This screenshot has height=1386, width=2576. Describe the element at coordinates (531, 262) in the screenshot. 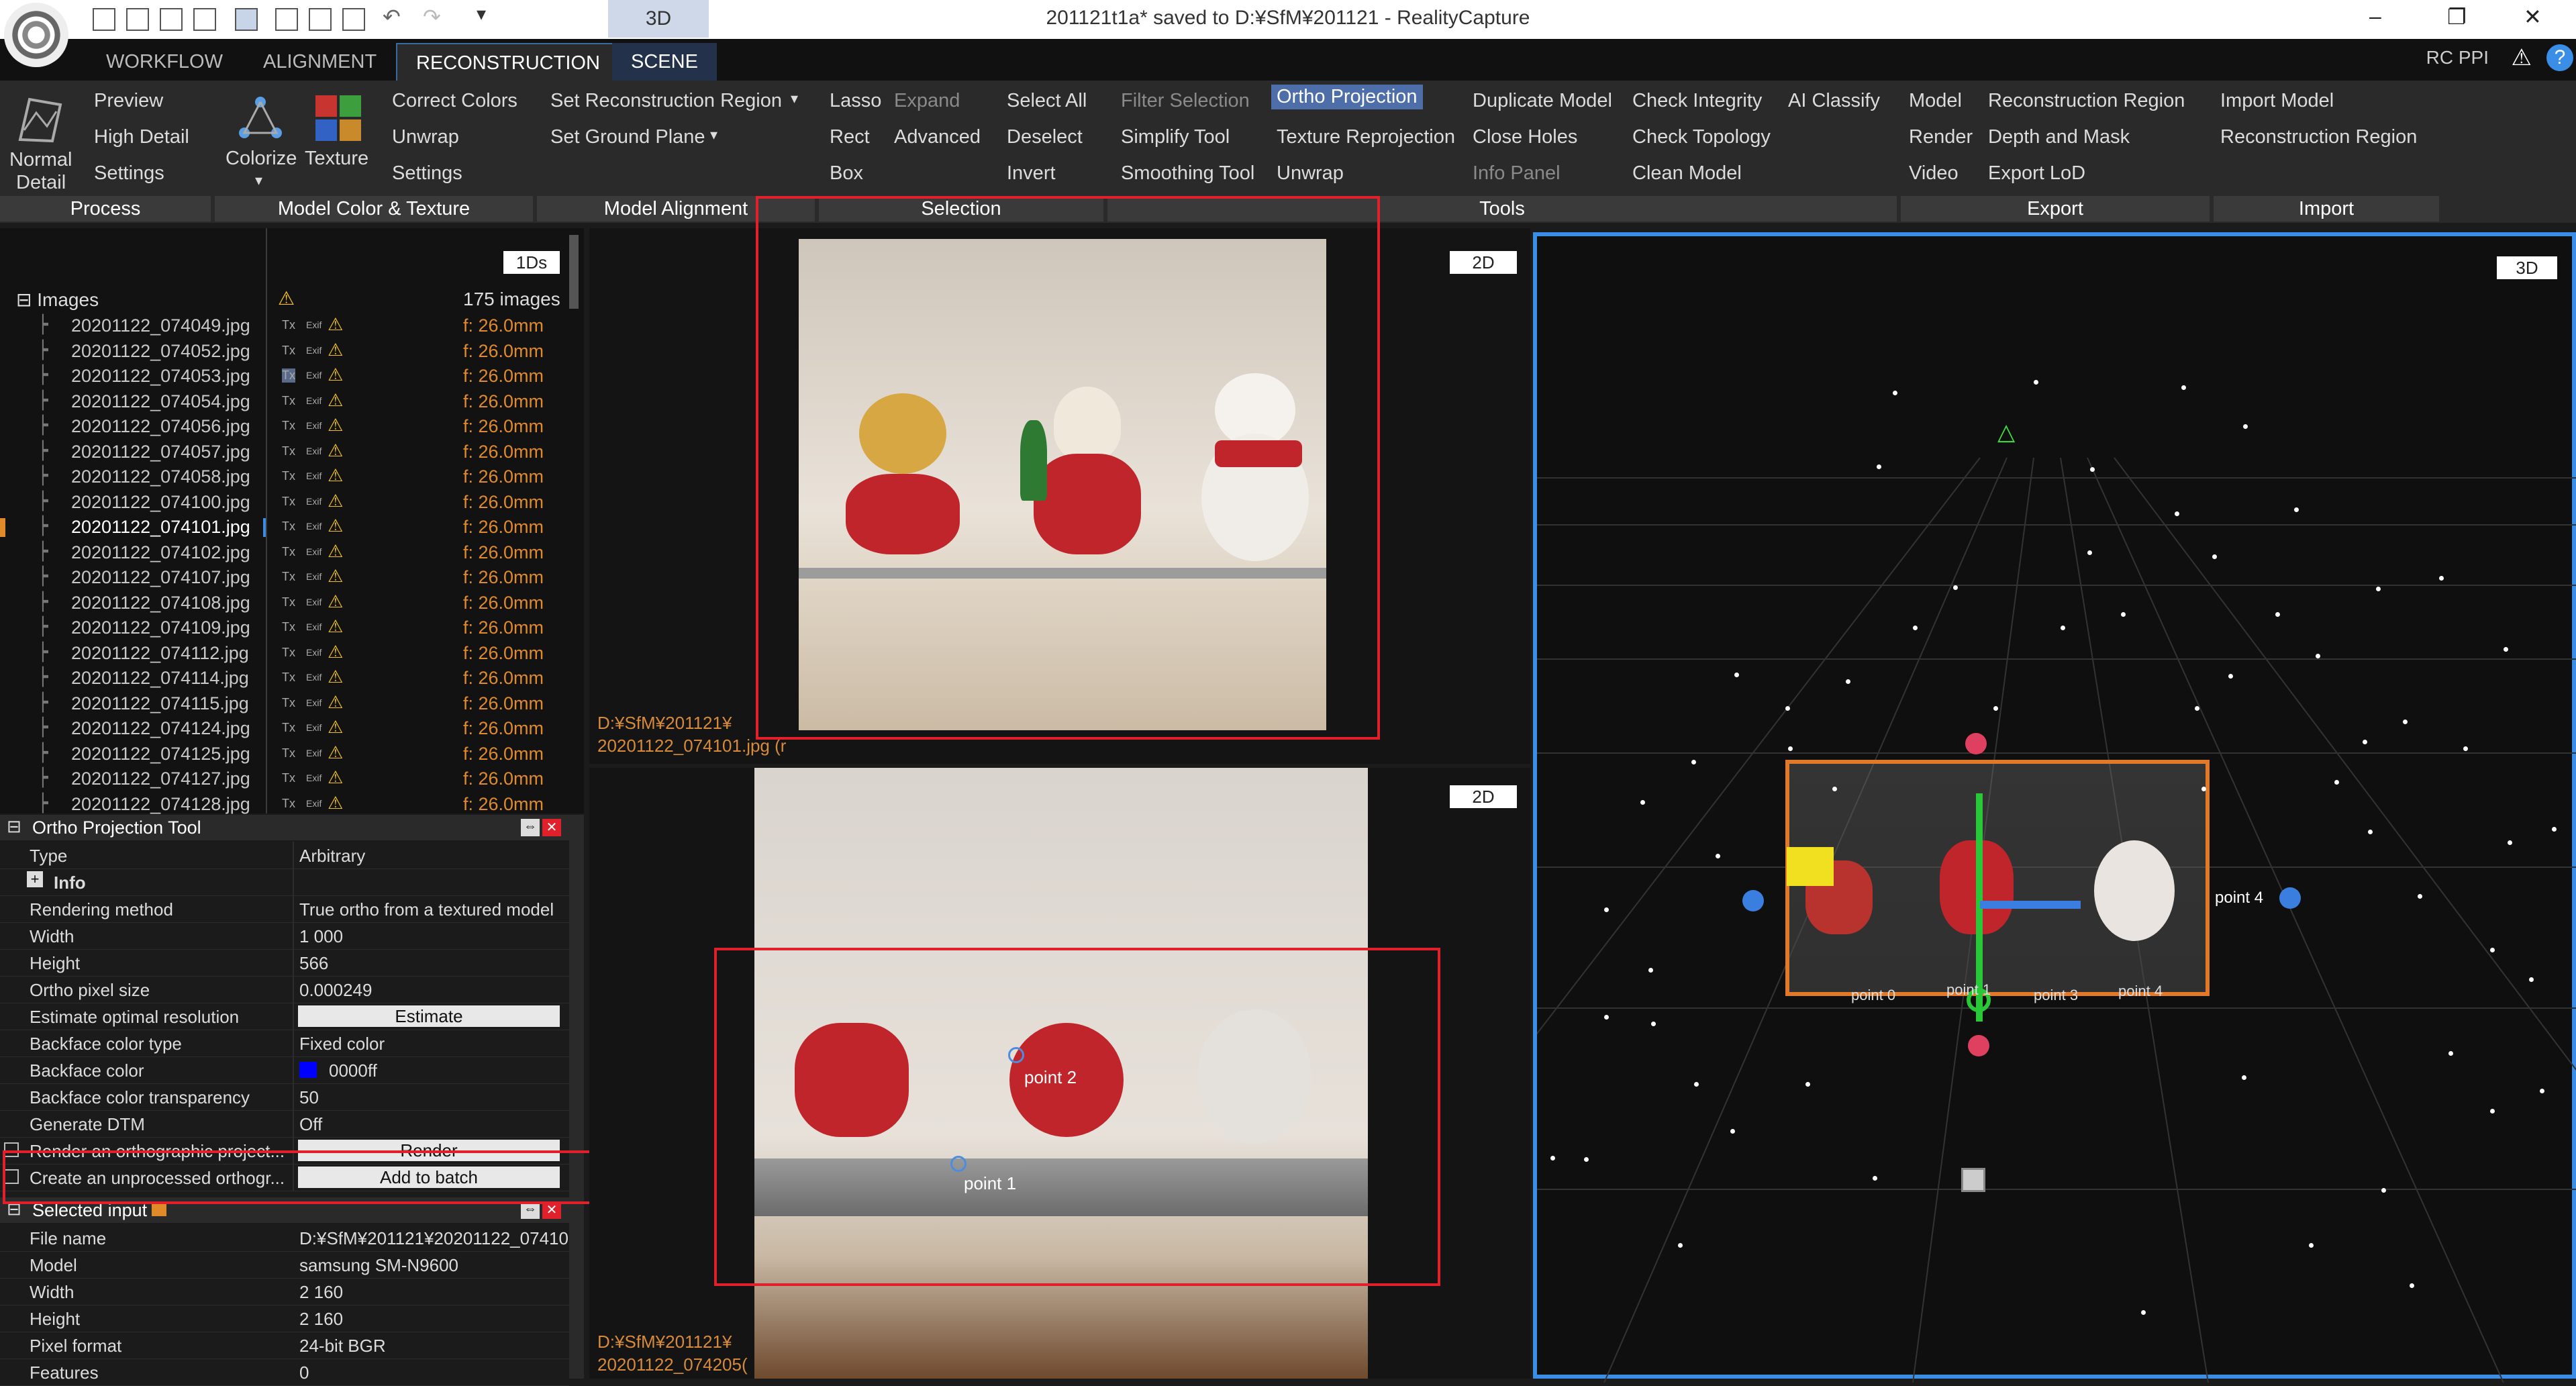

I see `images-view-badge: 1Ds` at that location.